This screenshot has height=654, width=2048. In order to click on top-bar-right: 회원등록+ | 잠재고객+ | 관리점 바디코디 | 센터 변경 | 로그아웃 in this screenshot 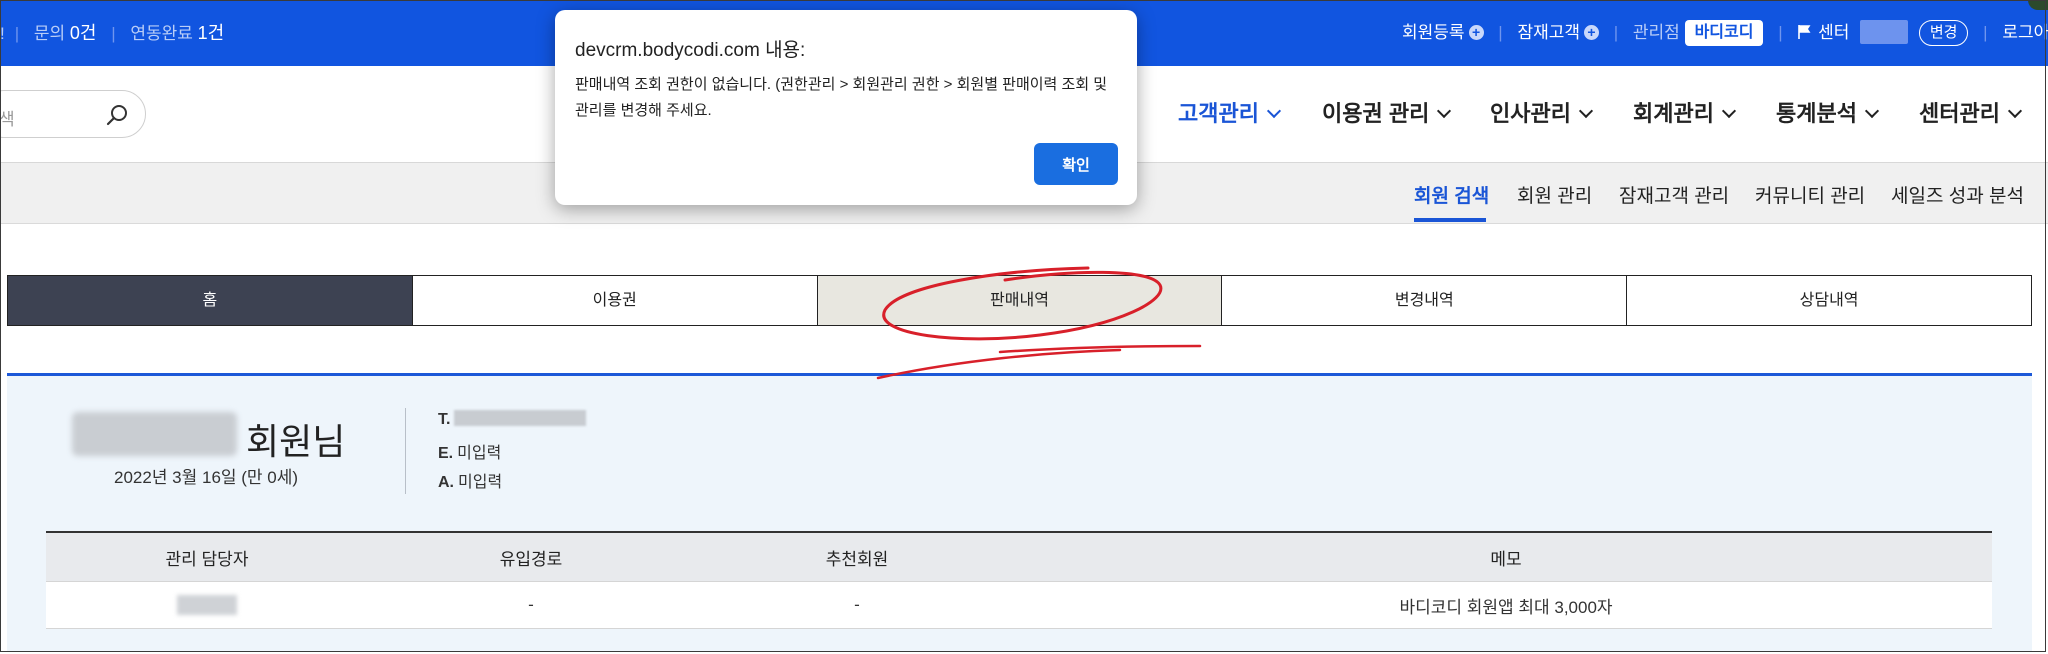, I will do `click(1725, 29)`.